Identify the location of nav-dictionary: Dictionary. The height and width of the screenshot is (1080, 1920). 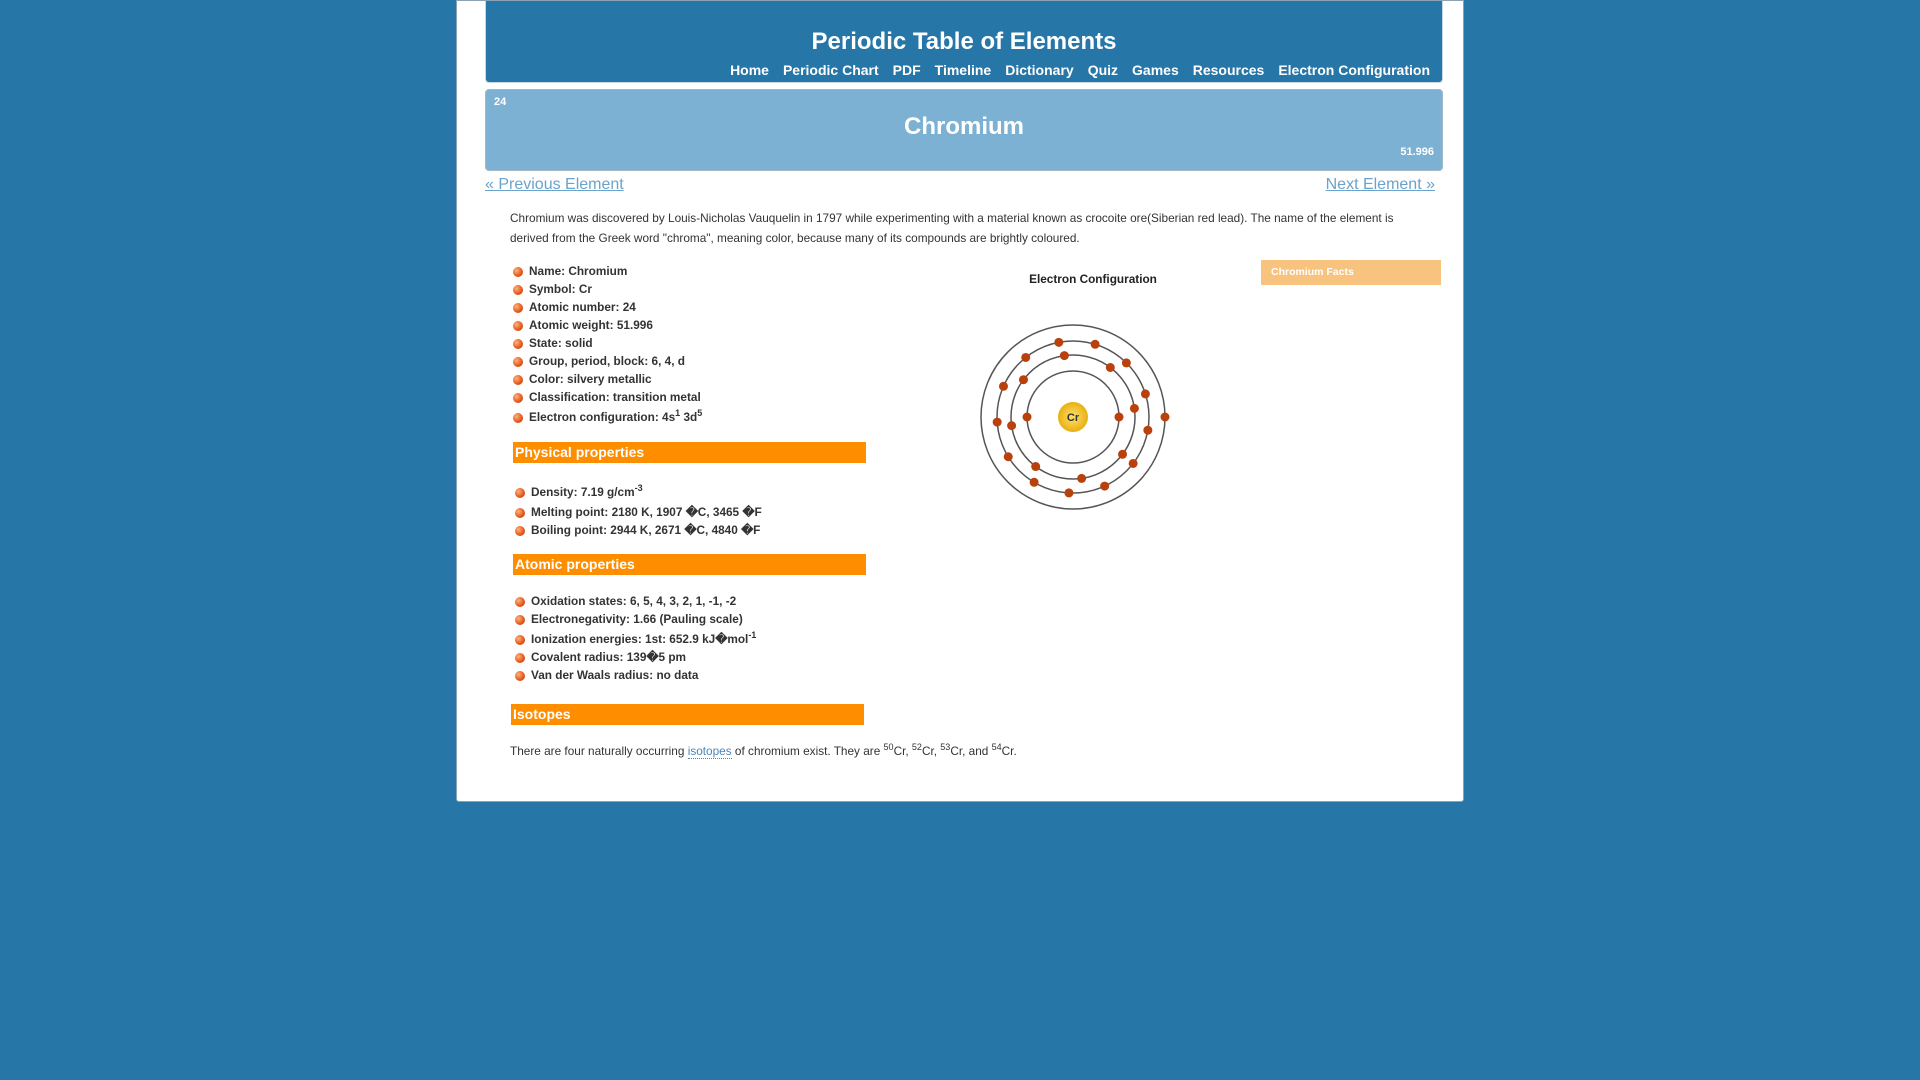
(1039, 70).